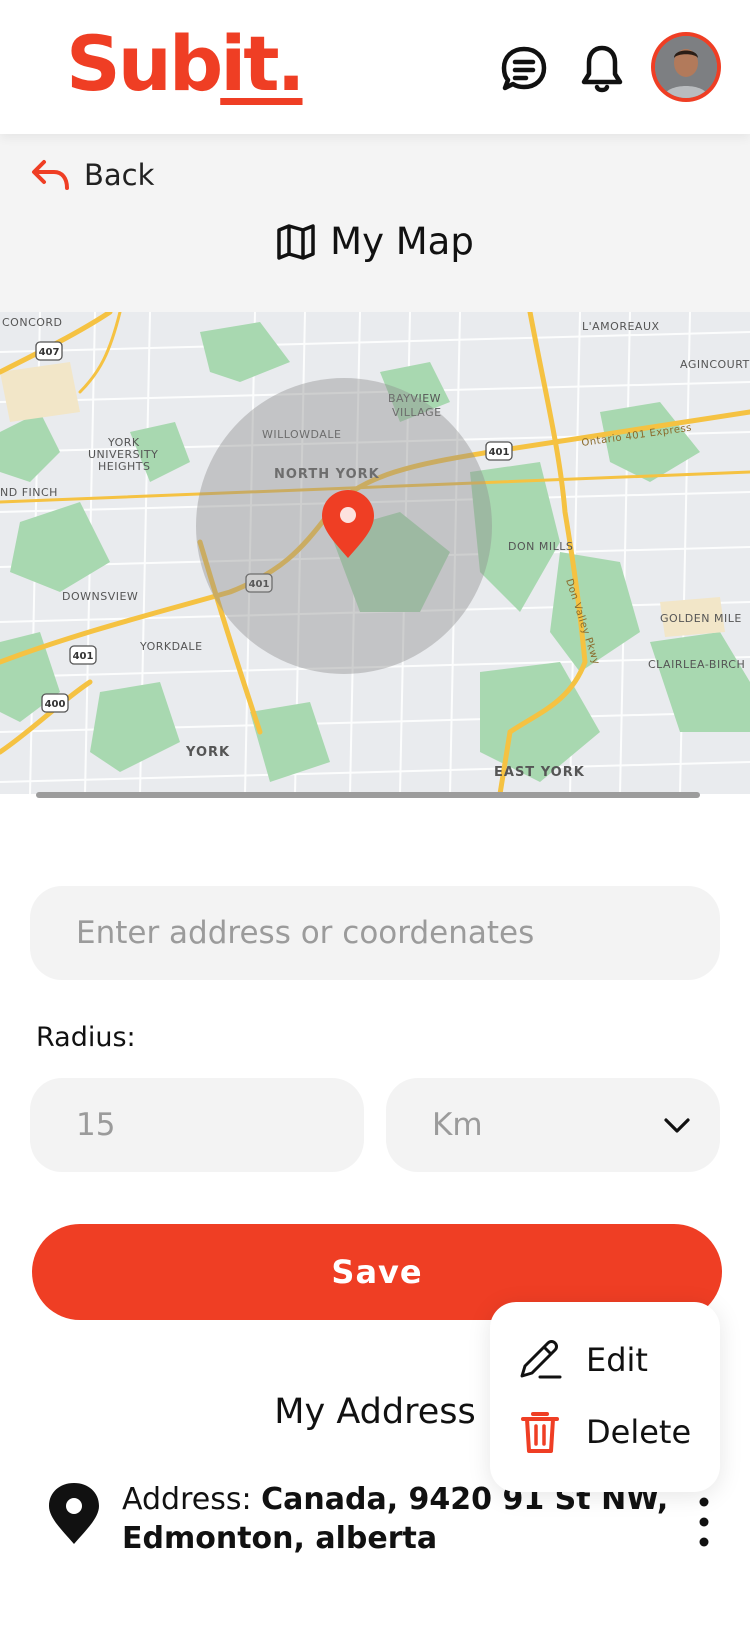  What do you see at coordinates (540, 1432) in the screenshot?
I see `trash-icon` at bounding box center [540, 1432].